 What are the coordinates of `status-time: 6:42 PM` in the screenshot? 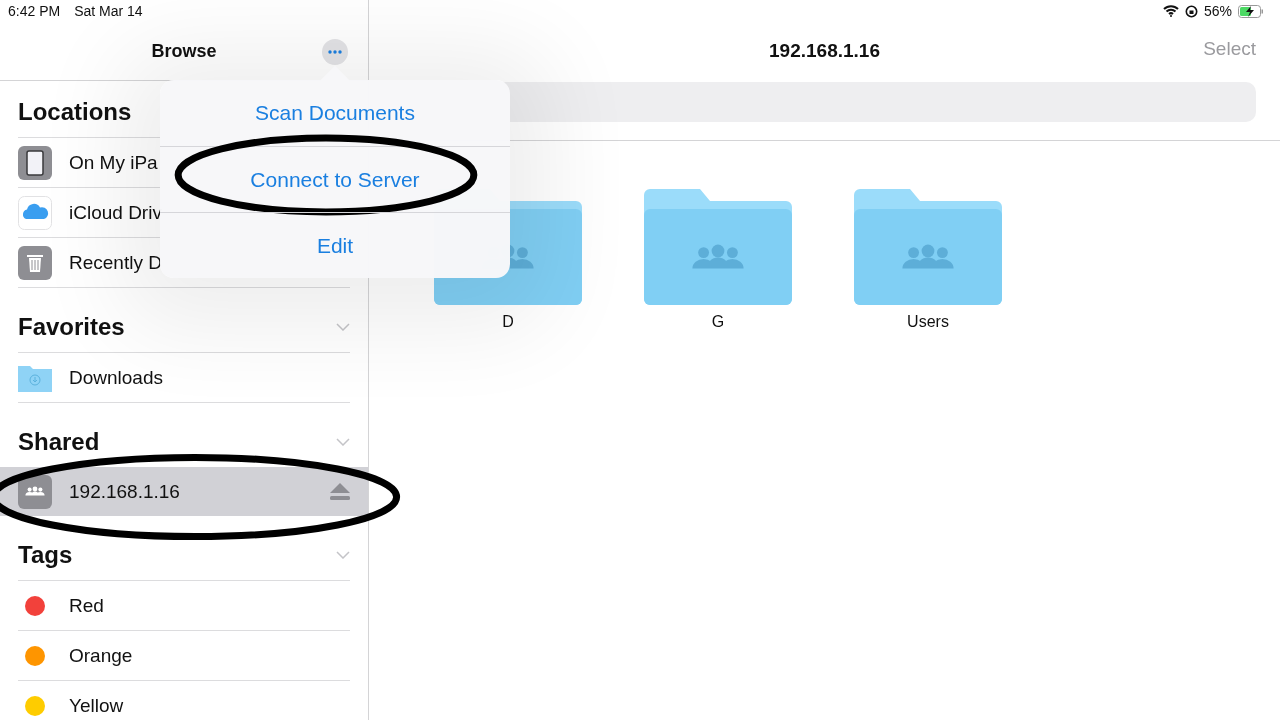 It's located at (34, 11).